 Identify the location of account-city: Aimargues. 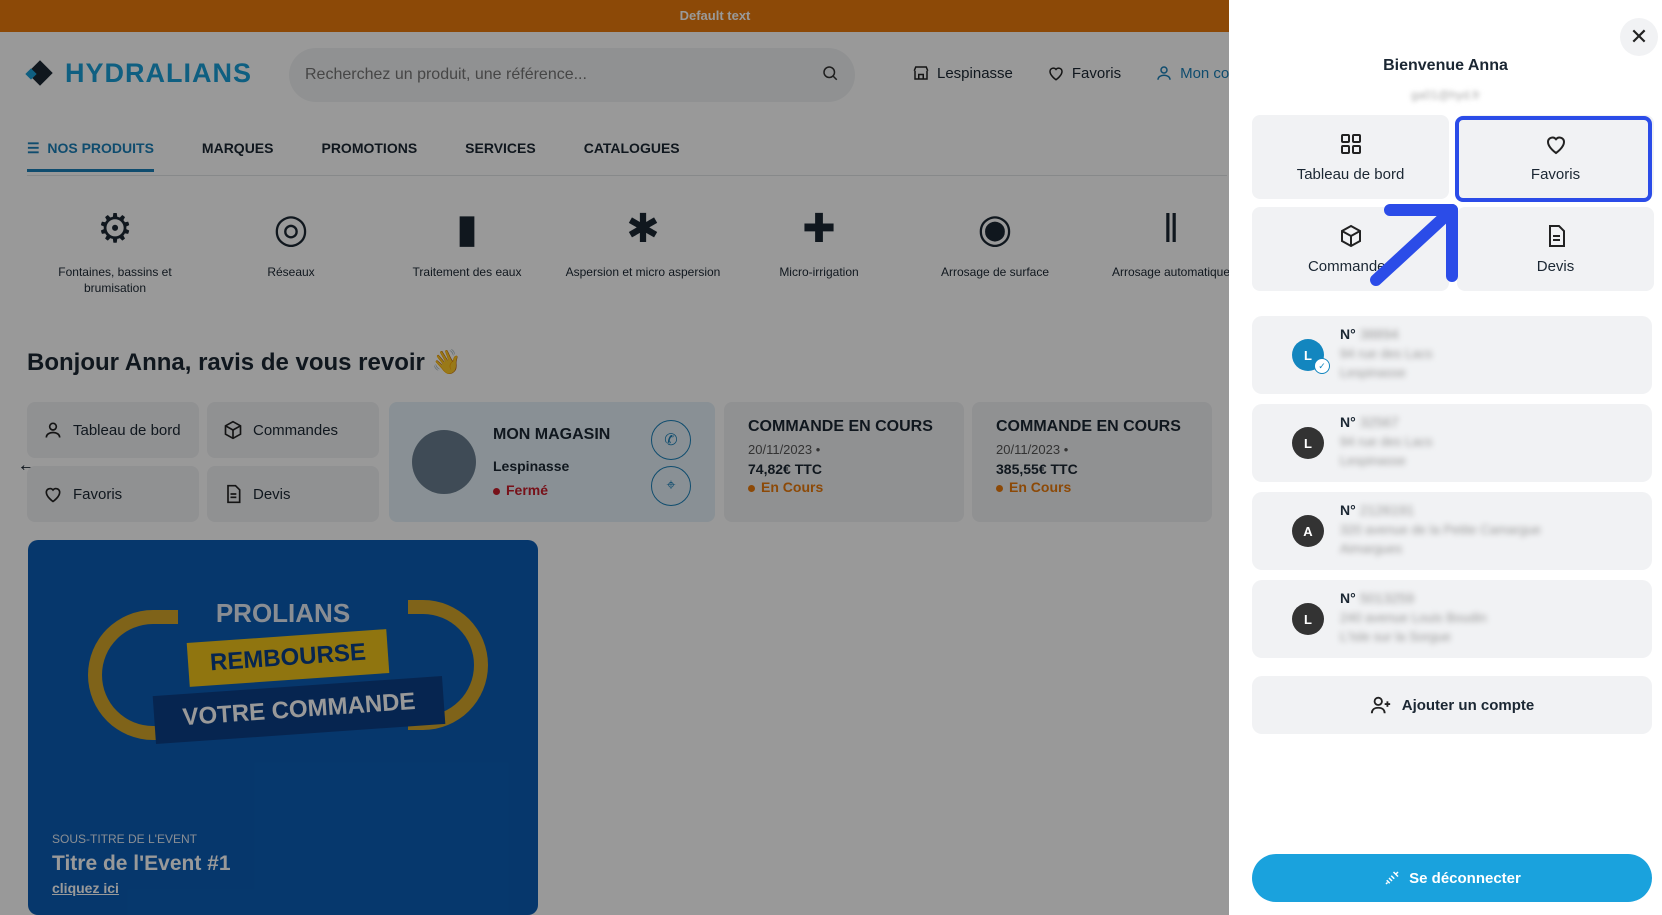
(1371, 548).